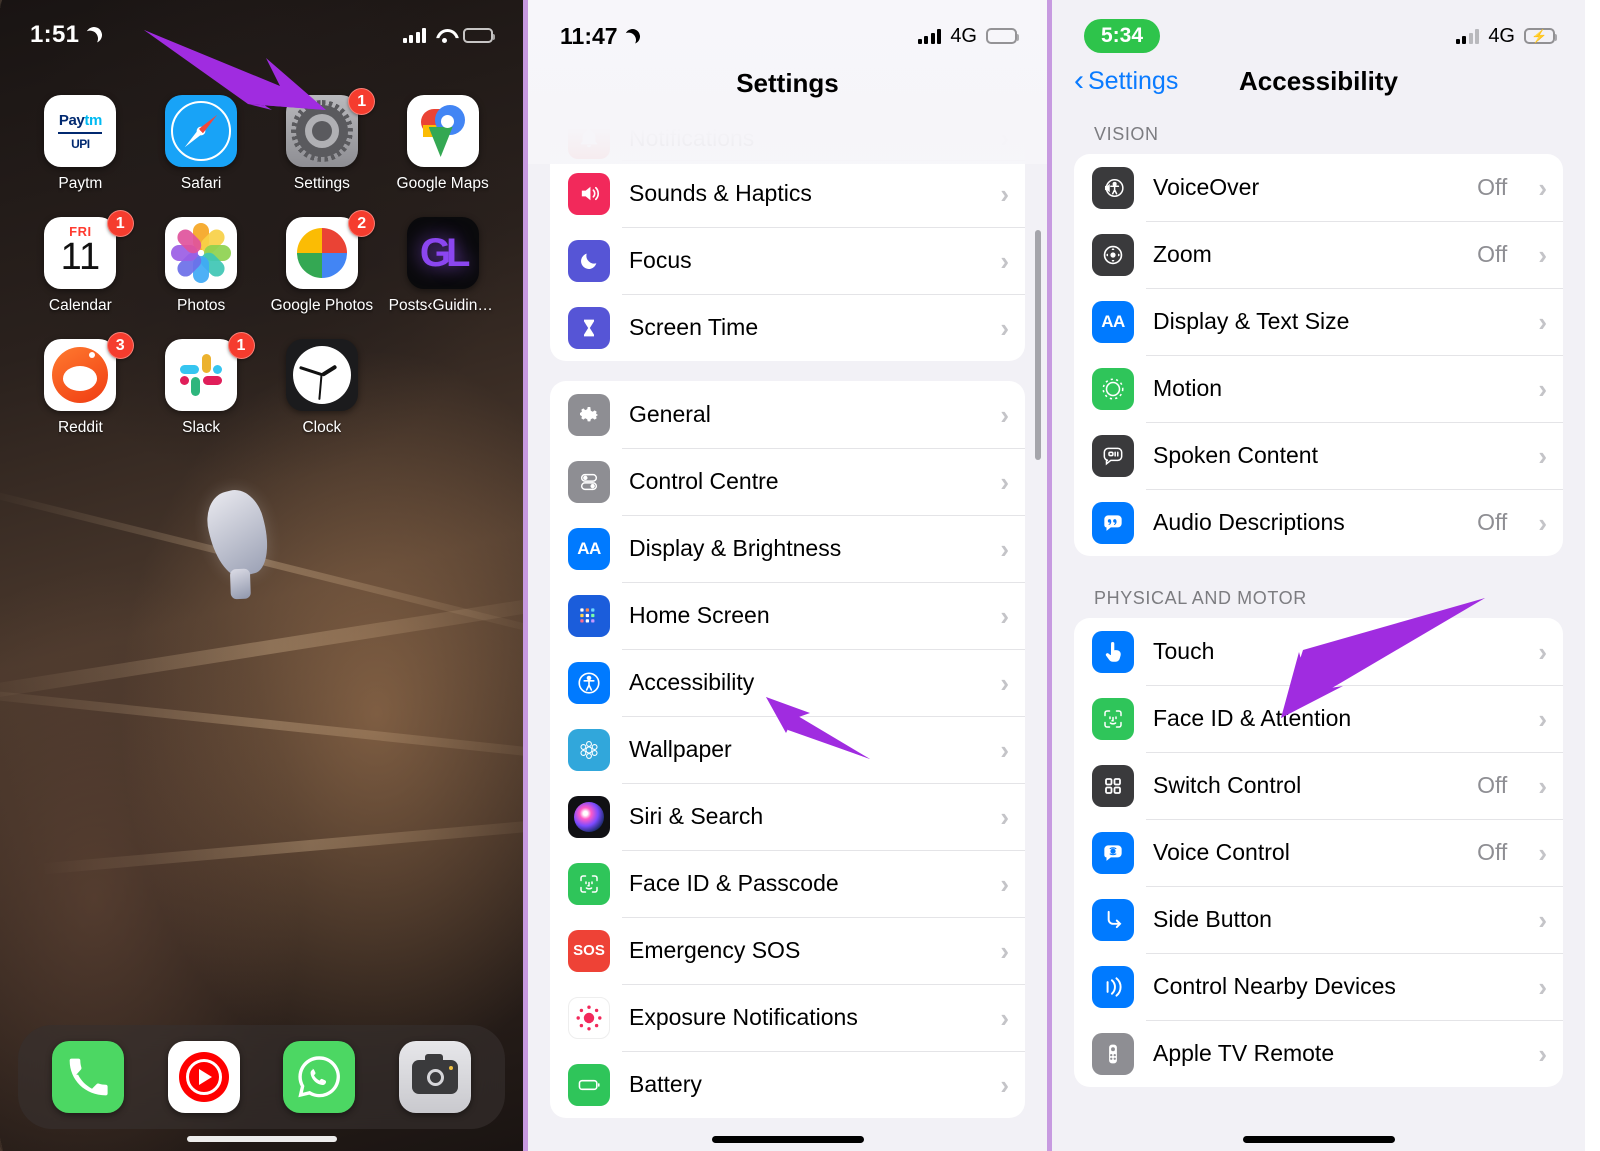 The height and width of the screenshot is (1151, 1600). I want to click on accessibility-row-display-text-size: AA Display & Text Size ›, so click(1318, 321).